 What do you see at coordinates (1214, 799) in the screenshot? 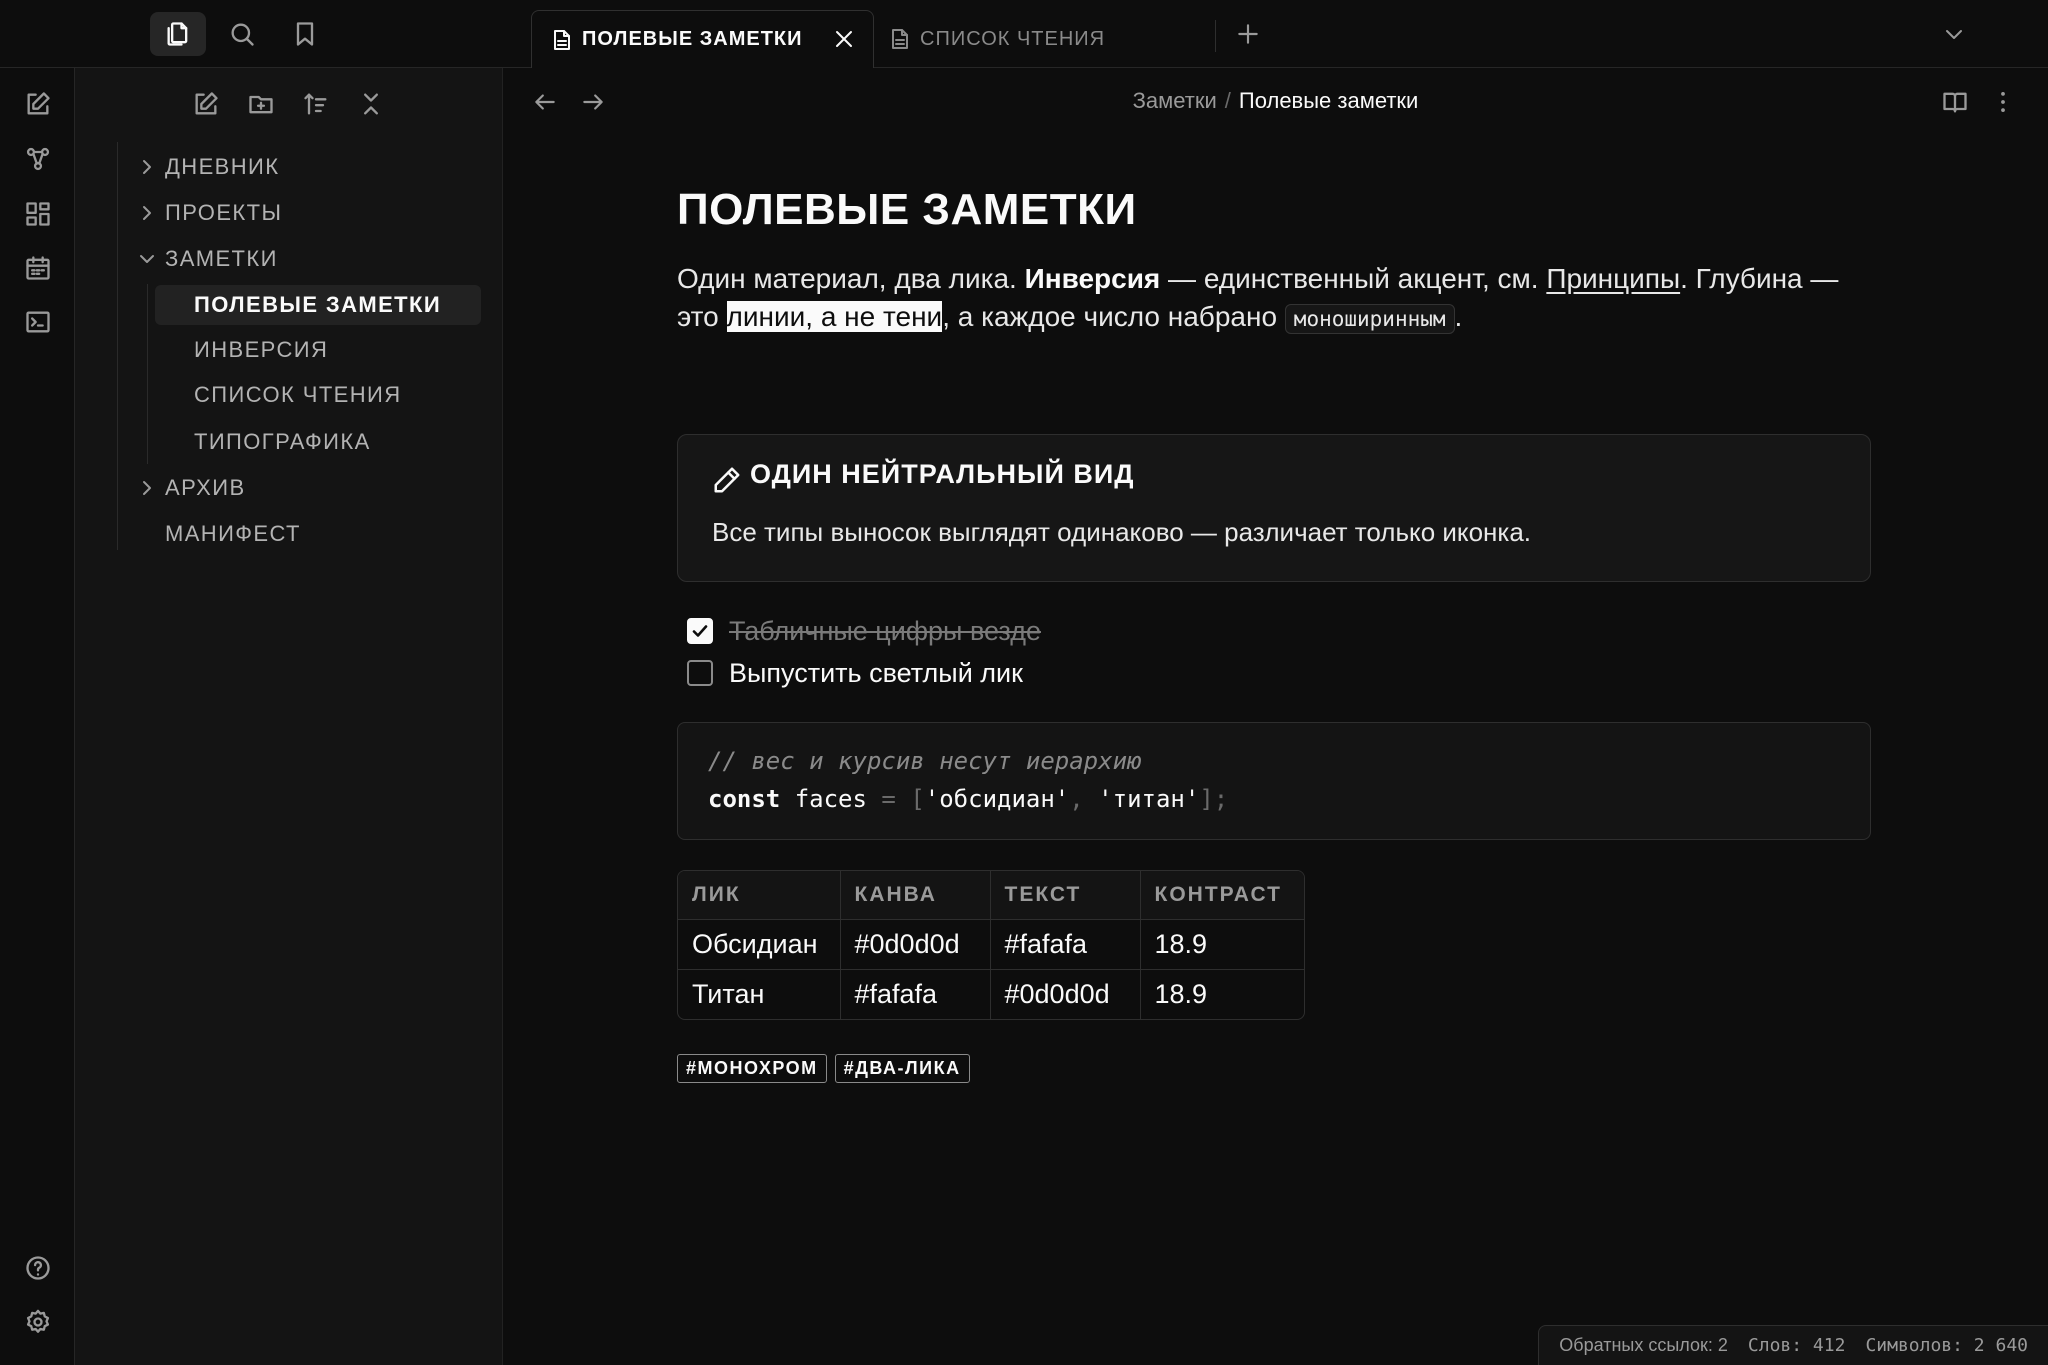
I see `code-bracket: ];` at bounding box center [1214, 799].